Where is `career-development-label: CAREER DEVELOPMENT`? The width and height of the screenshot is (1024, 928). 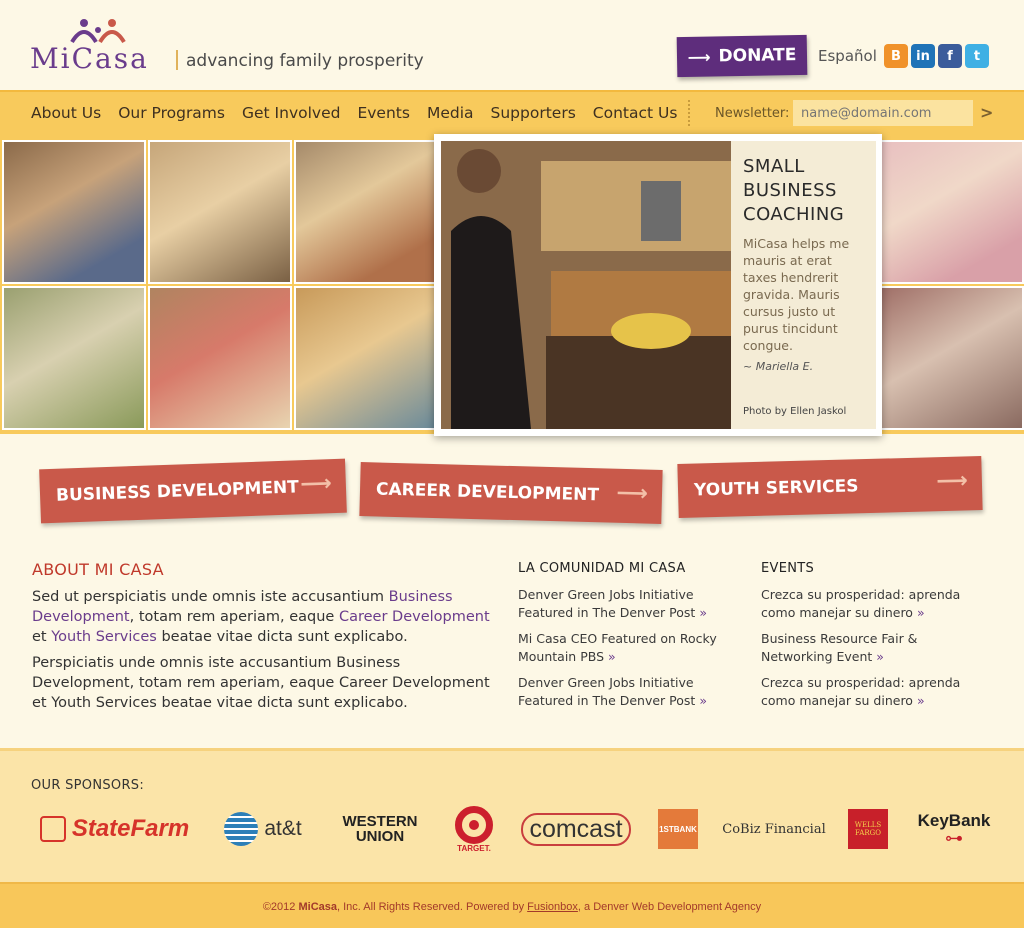
career-development-label: CAREER DEVELOPMENT is located at coordinates (487, 492).